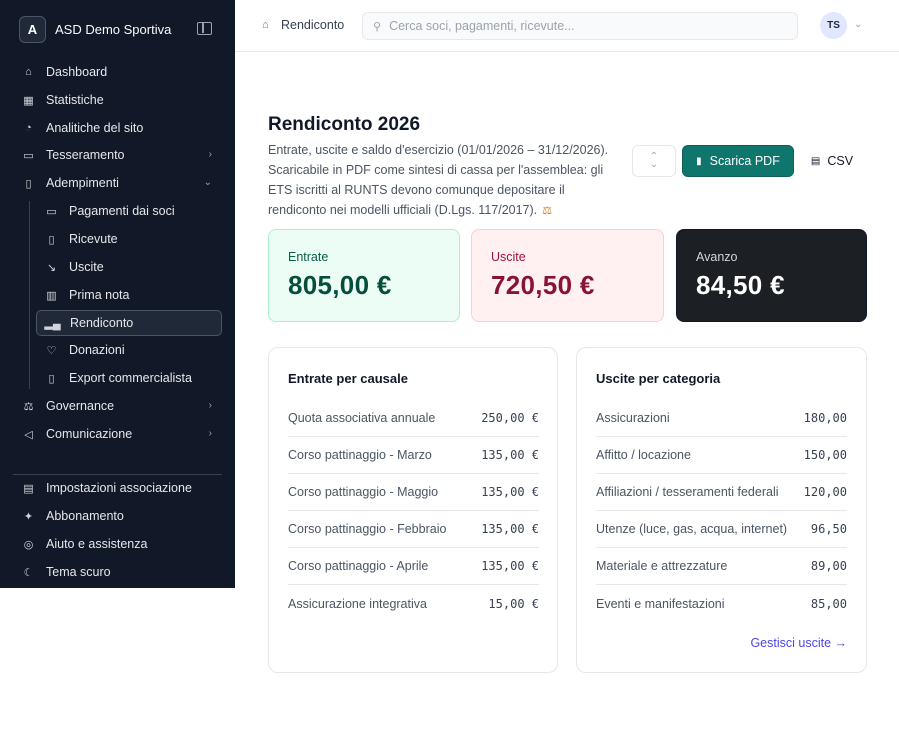 This screenshot has width=899, height=731. Describe the element at coordinates (362, 418) in the screenshot. I see `row-label: Quota associativa annuale` at that location.